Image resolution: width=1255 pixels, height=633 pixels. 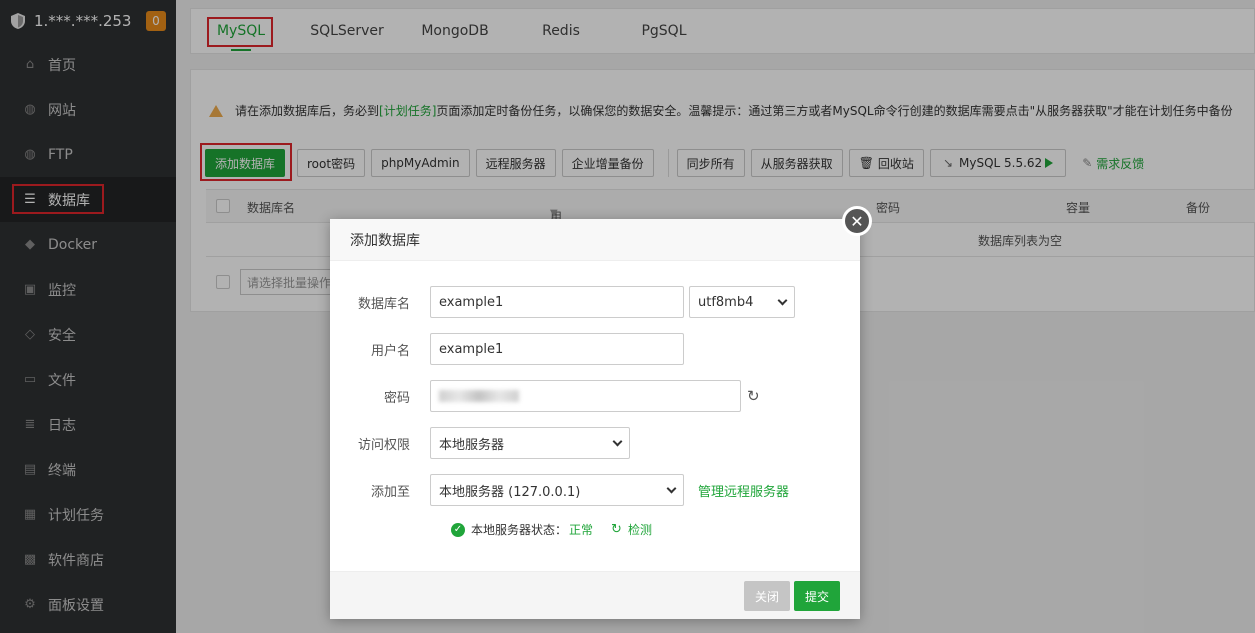 I want to click on check-link: ↻ 检测, so click(x=631, y=529).